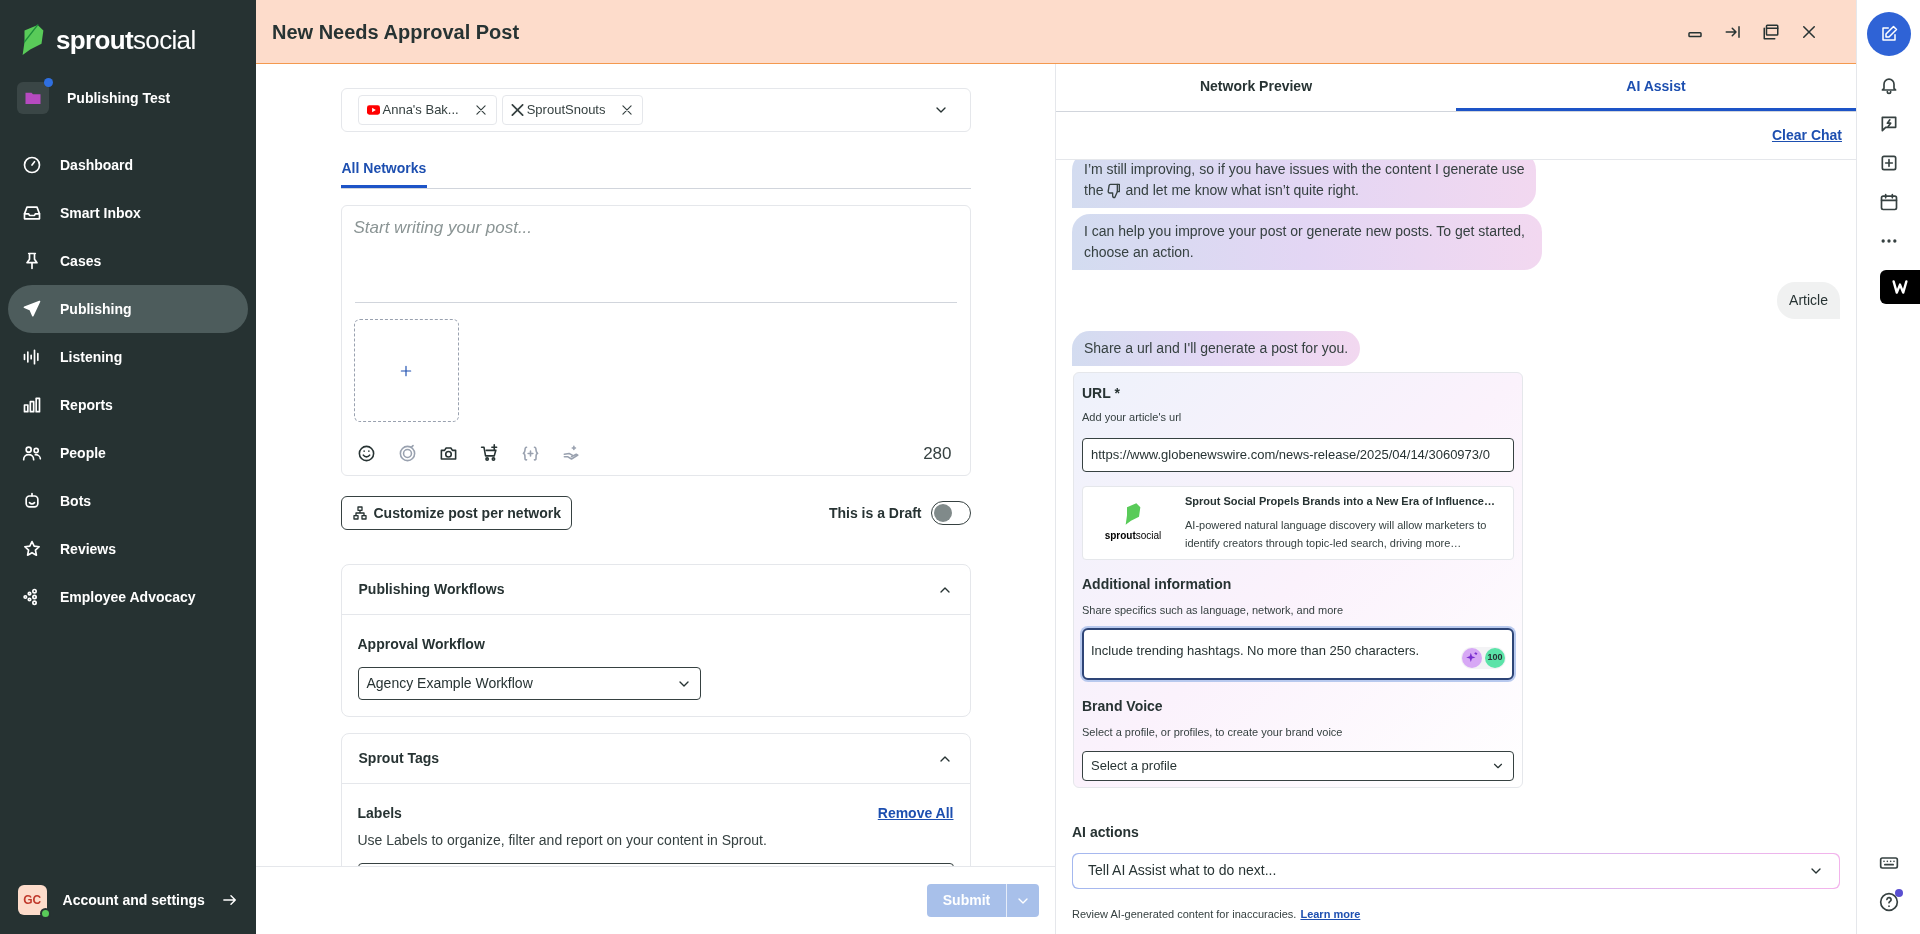 The width and height of the screenshot is (1920, 934). I want to click on post-editor: Start writing your post... 280, so click(655, 340).